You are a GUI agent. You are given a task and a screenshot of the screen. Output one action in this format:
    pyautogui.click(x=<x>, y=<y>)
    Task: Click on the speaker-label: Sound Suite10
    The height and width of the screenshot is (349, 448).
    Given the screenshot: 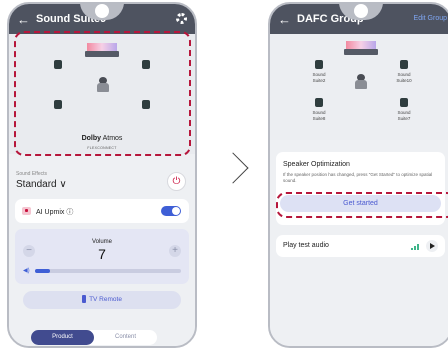 What is the action you would take?
    pyautogui.click(x=404, y=77)
    